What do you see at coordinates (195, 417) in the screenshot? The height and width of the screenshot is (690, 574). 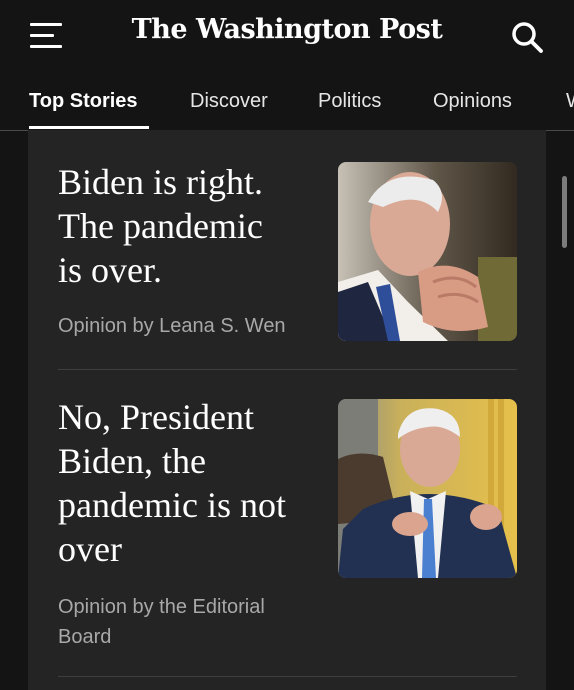 I see `headline-line: No, President` at bounding box center [195, 417].